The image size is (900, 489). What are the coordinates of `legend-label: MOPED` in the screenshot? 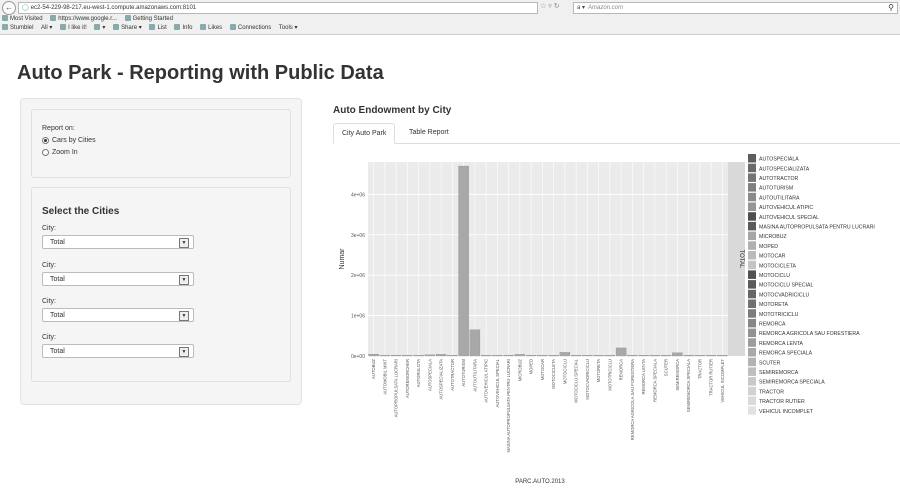 It's located at (768, 247).